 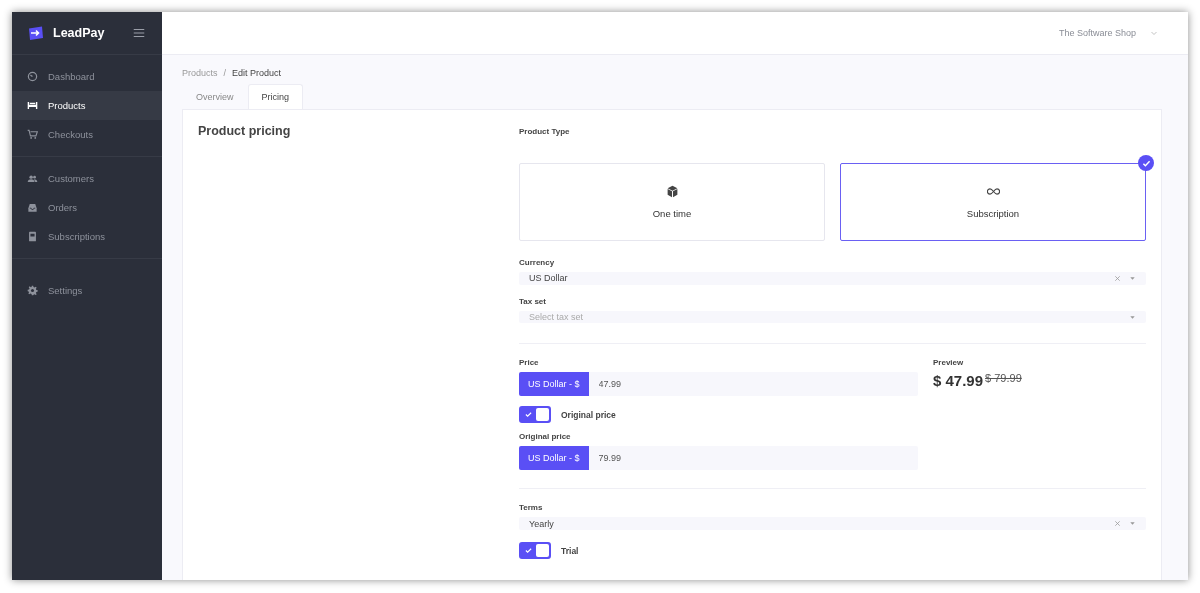 I want to click on breadcrumb-current: Edit Product, so click(x=257, y=73).